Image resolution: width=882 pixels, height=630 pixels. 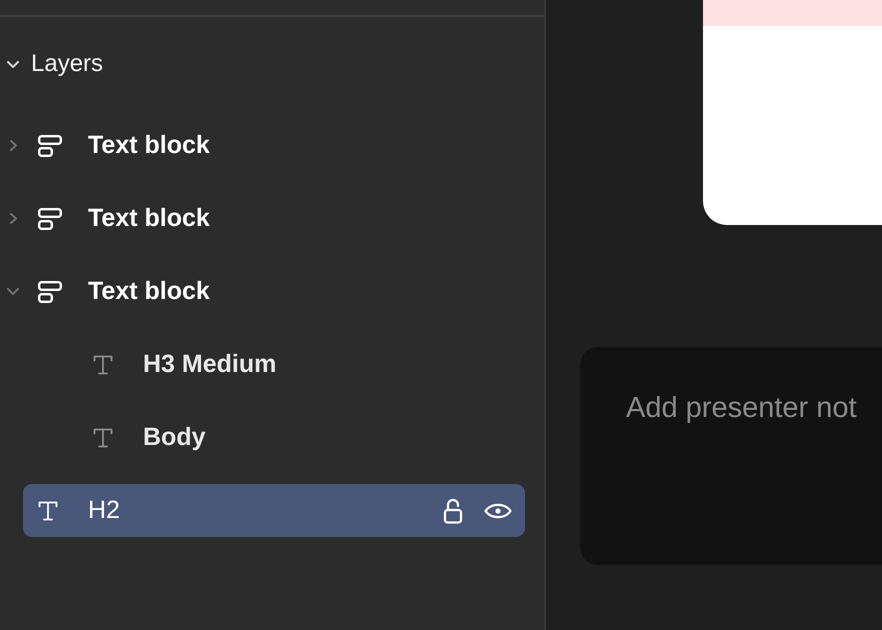 I want to click on lock-icon, so click(x=453, y=511).